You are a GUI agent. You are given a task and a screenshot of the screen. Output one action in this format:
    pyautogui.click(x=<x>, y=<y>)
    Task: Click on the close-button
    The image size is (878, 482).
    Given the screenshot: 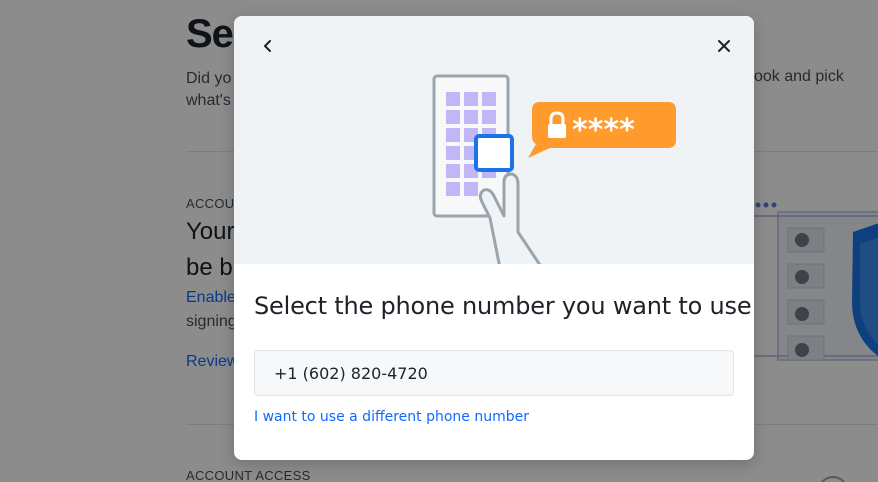 What is the action you would take?
    pyautogui.click(x=724, y=46)
    